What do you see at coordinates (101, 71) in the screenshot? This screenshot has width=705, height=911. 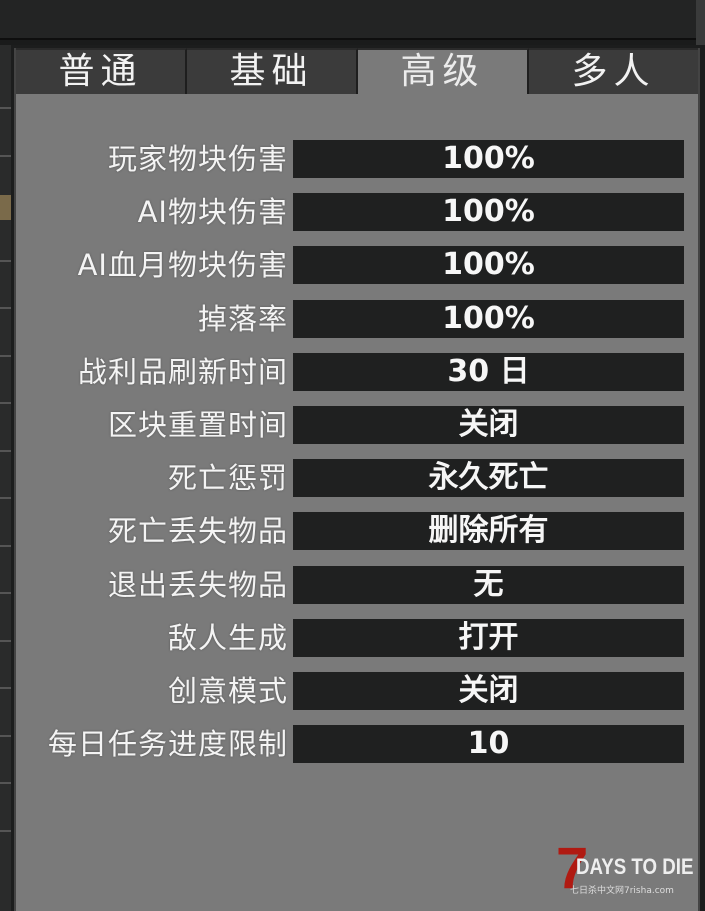 I see `tab-general: 普通` at bounding box center [101, 71].